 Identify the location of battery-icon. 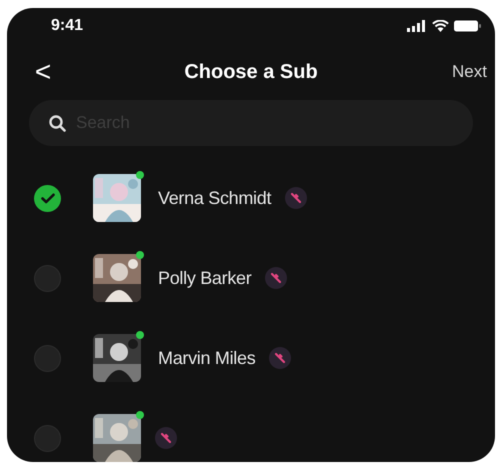
(467, 26).